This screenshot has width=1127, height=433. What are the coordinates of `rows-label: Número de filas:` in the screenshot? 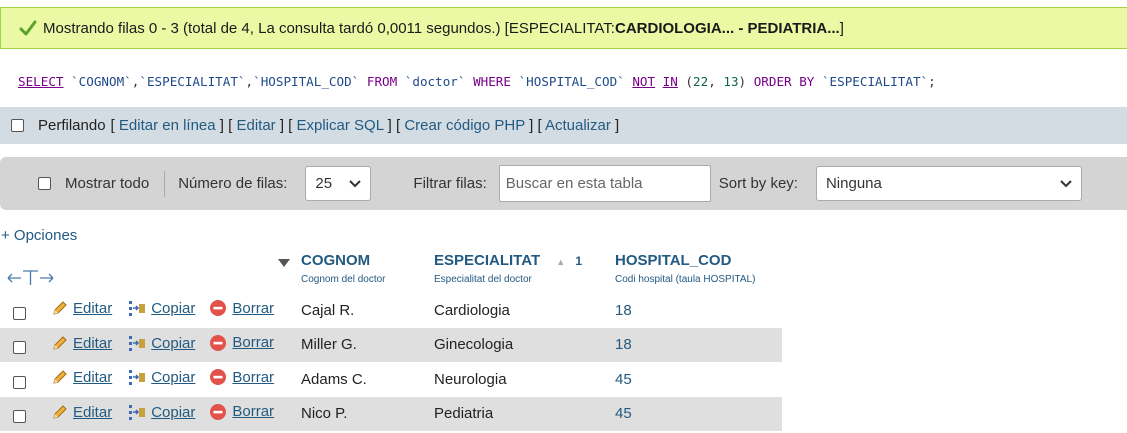 It's located at (233, 183).